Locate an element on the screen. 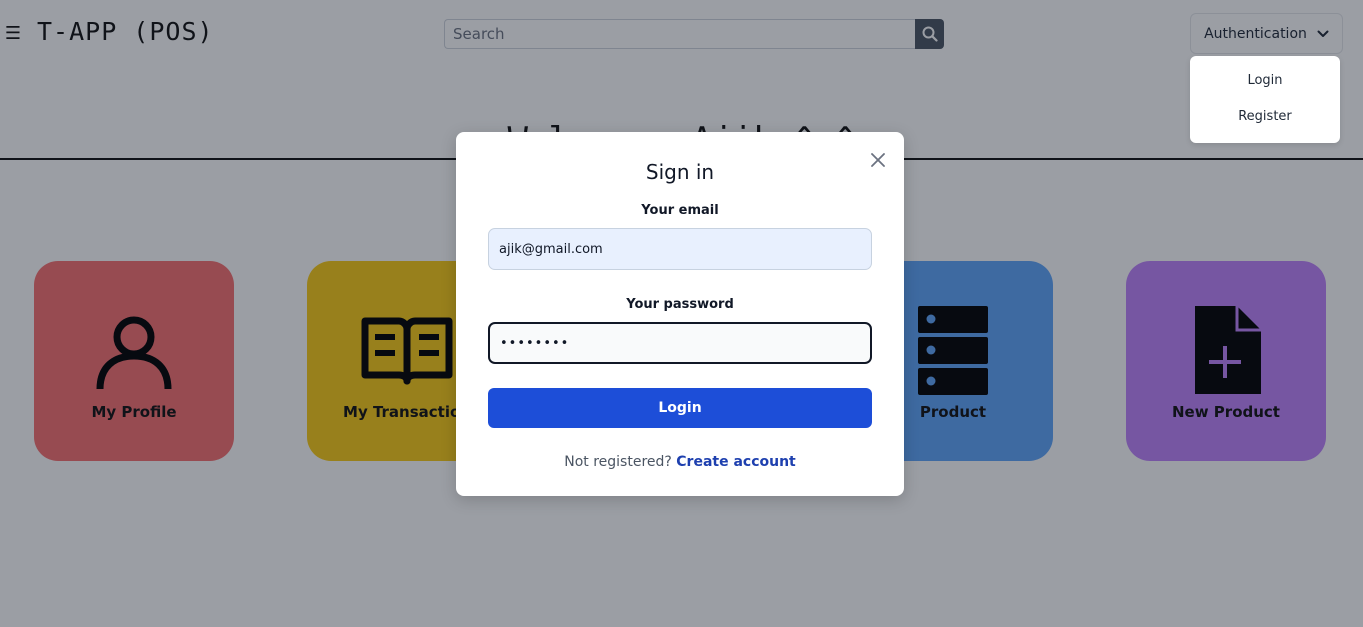 The image size is (1363, 627). login-button: Login is located at coordinates (680, 408).